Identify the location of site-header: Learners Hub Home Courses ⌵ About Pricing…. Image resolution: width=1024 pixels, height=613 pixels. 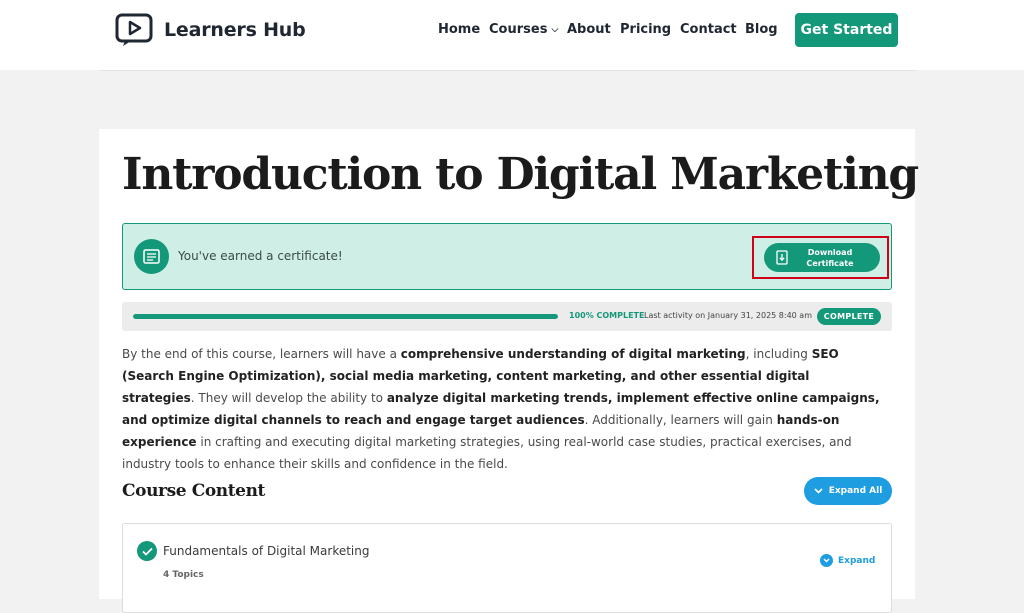
(512, 35).